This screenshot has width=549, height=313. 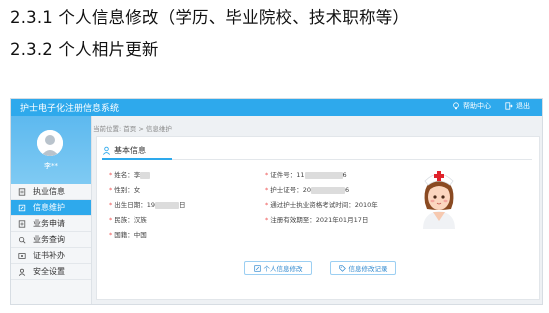 What do you see at coordinates (22, 255) in the screenshot?
I see `certificate-icon` at bounding box center [22, 255].